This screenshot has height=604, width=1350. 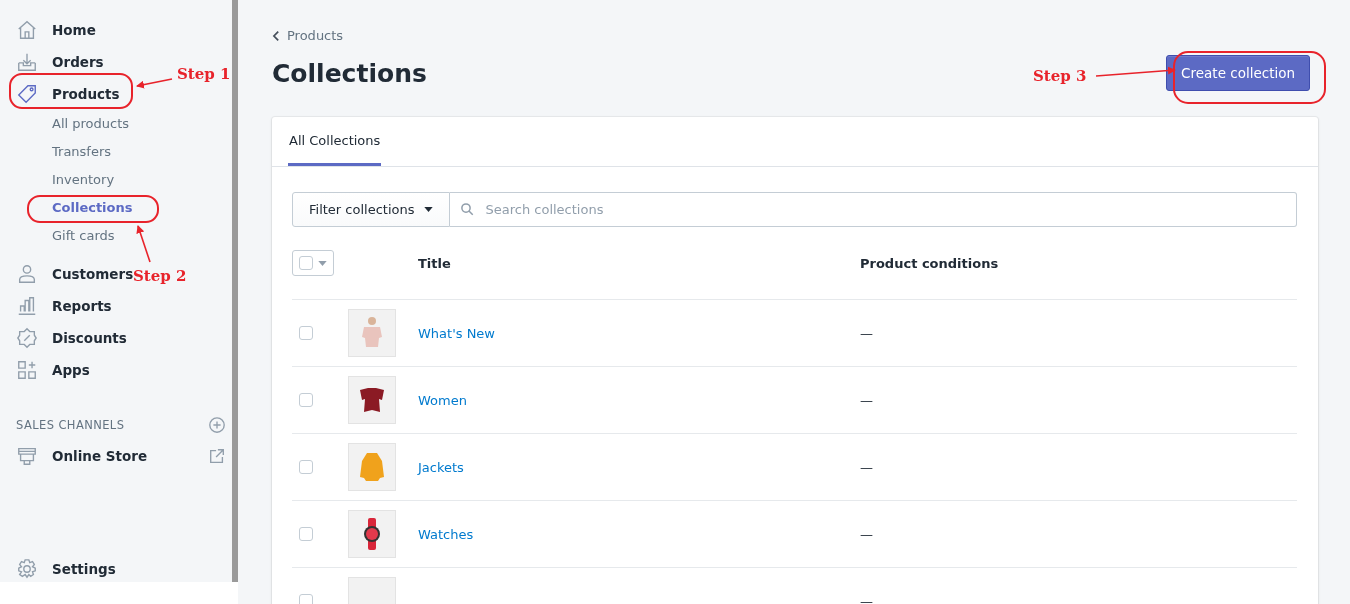 I want to click on chevron-left-icon, so click(x=276, y=35).